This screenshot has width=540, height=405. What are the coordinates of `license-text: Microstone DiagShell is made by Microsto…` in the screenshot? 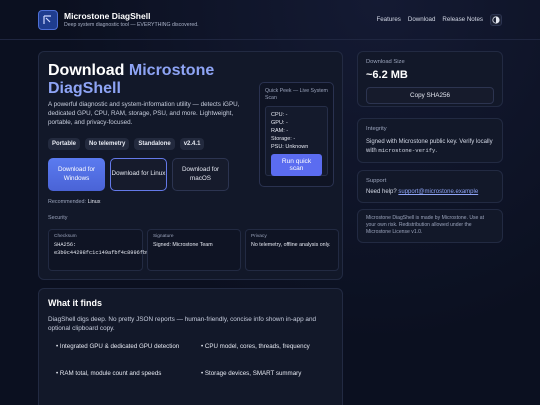 It's located at (425, 225).